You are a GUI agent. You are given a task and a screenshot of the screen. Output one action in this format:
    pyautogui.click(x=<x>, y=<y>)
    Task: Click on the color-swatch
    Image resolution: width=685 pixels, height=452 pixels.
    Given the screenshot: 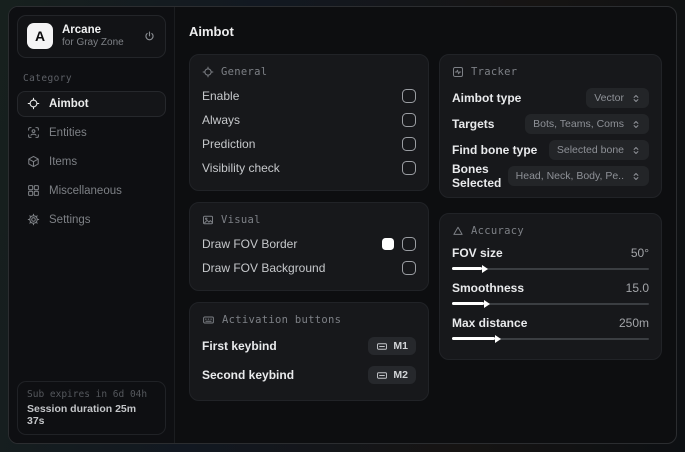 What is the action you would take?
    pyautogui.click(x=388, y=243)
    